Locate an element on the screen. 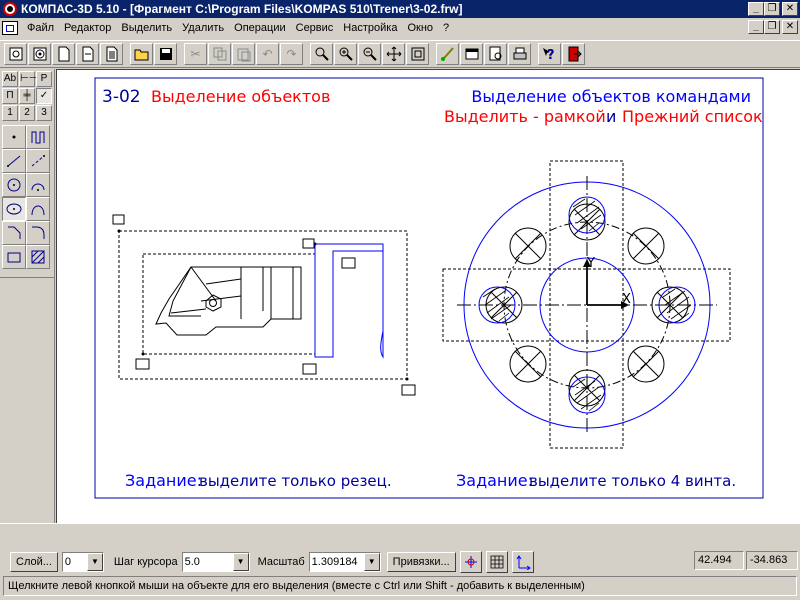  new-spec-icon is located at coordinates (87, 54).